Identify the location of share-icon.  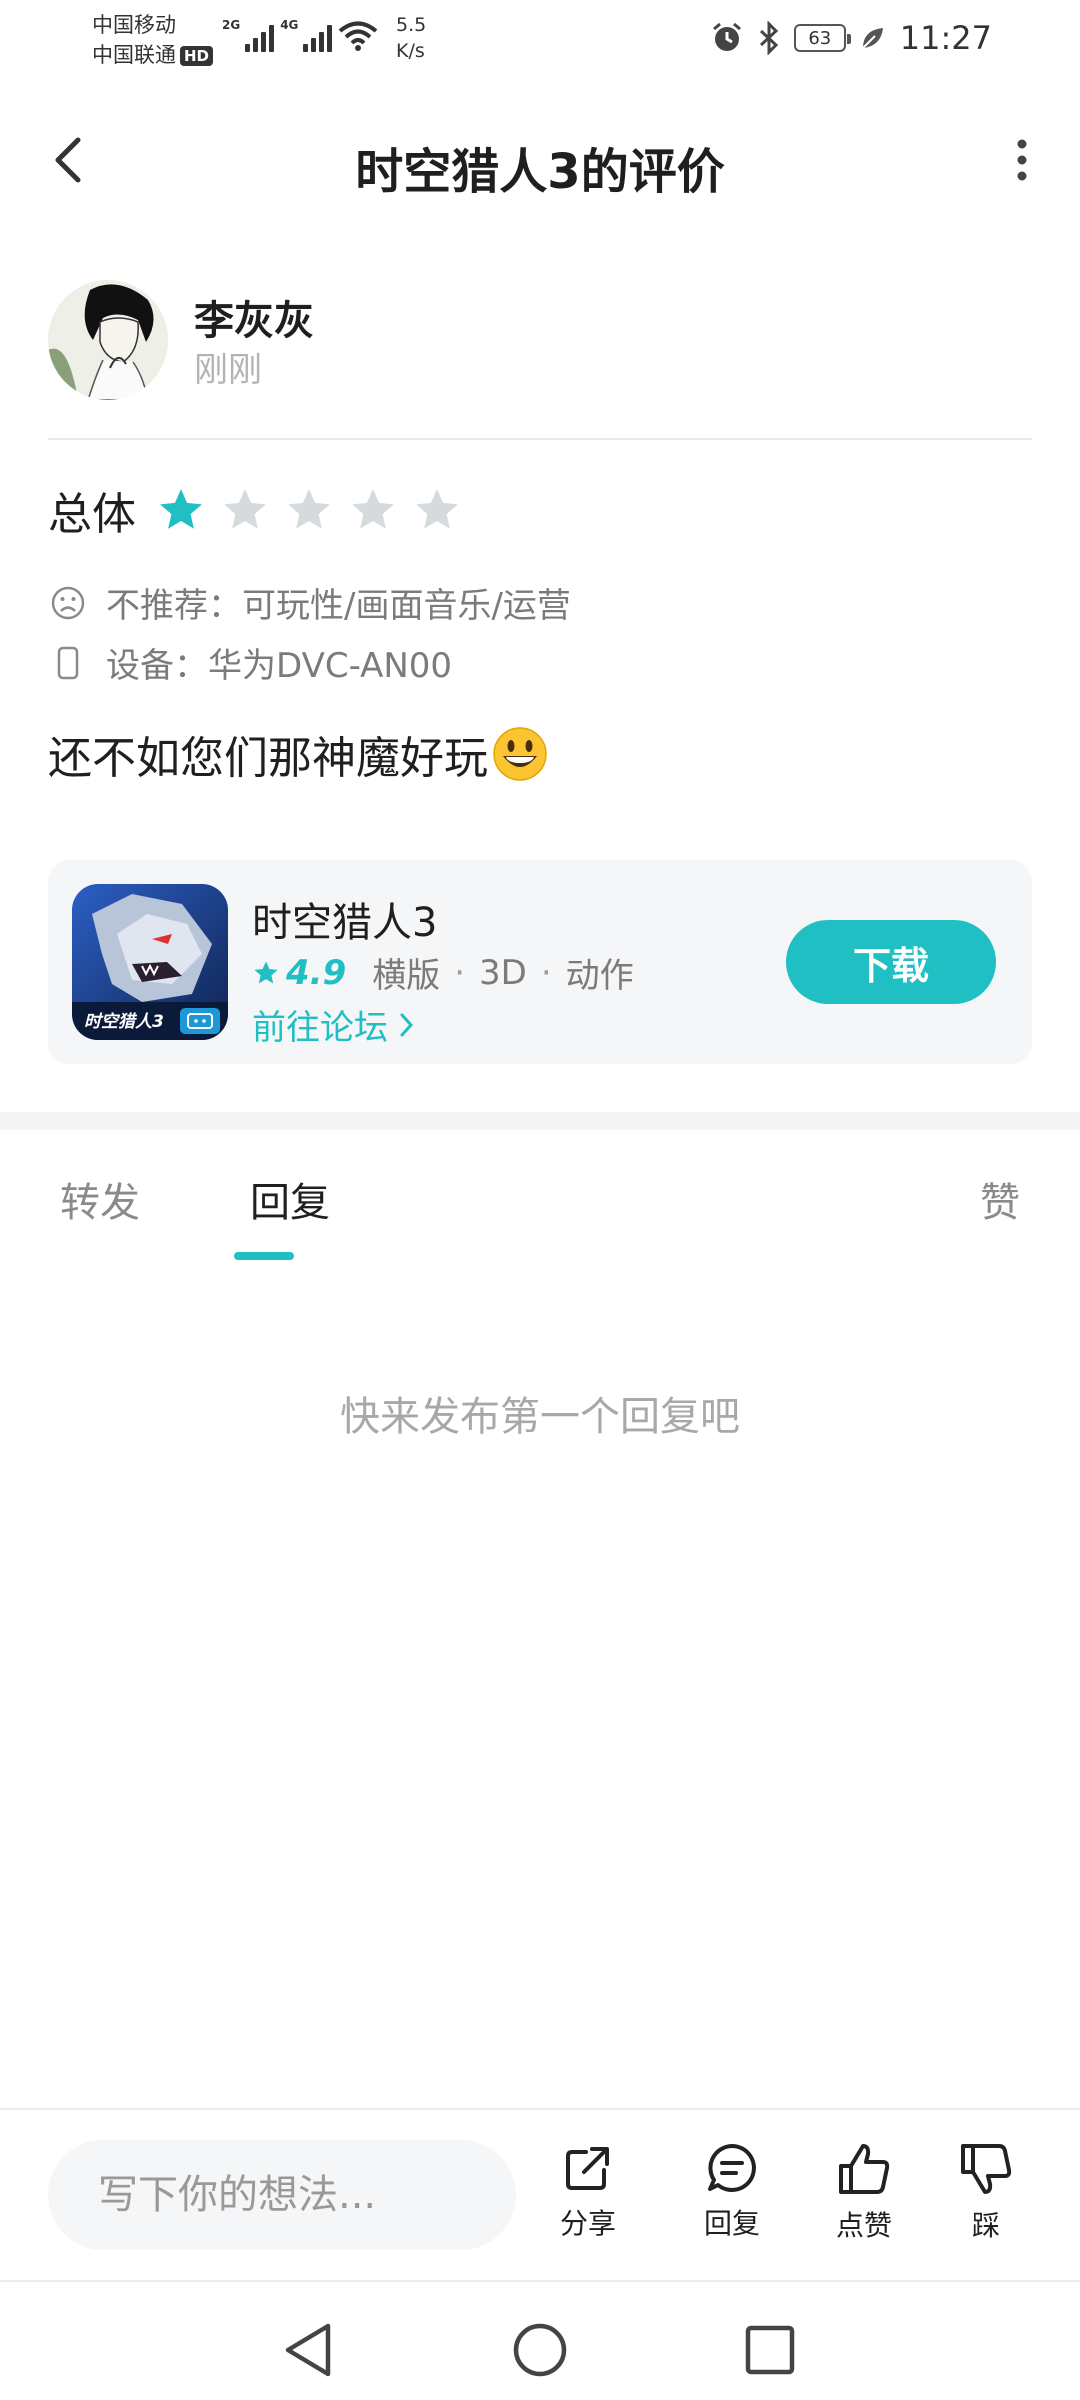
(587, 2168).